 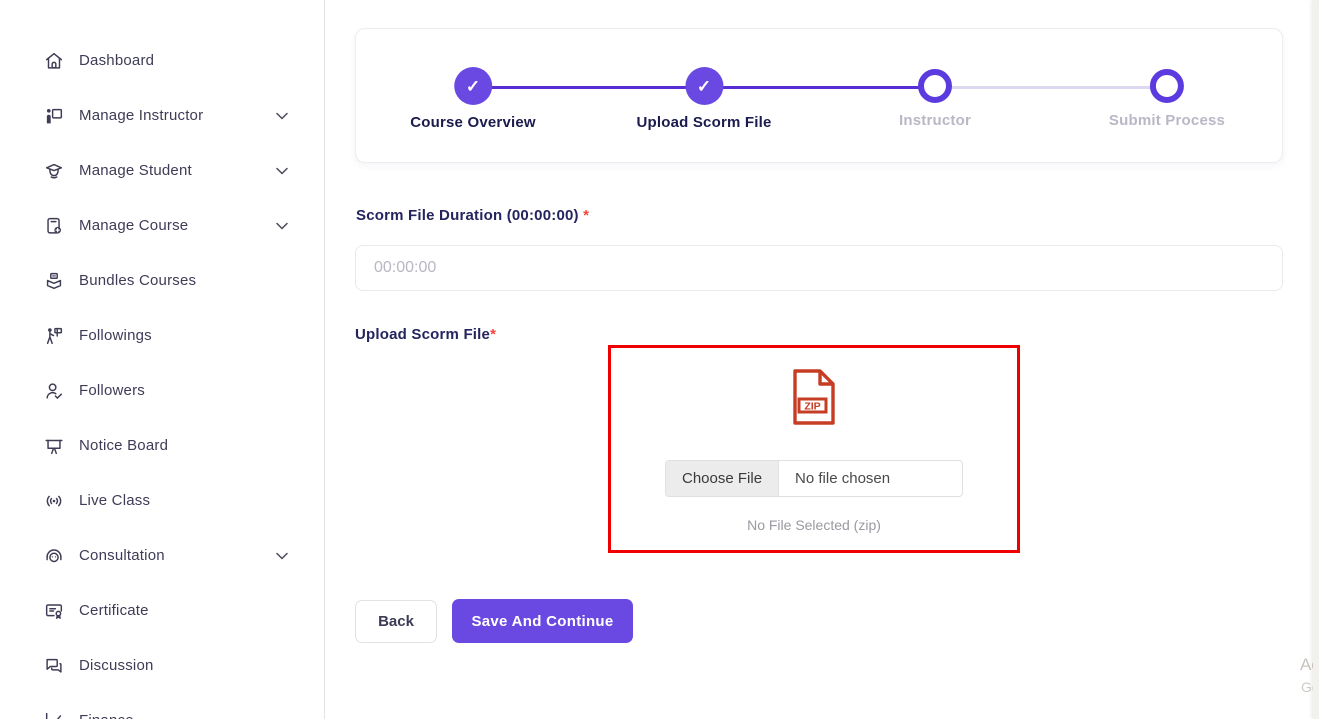 What do you see at coordinates (814, 399) in the screenshot?
I see `zip-file-icon: ZIP` at bounding box center [814, 399].